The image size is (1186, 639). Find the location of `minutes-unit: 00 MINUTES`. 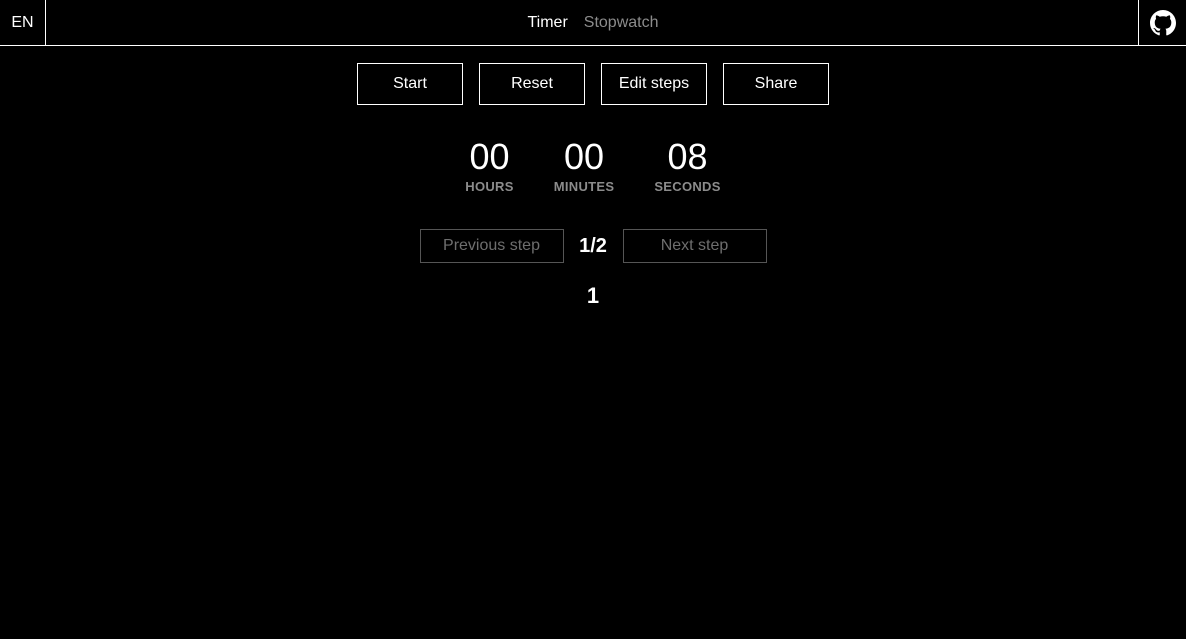

minutes-unit: 00 MINUTES is located at coordinates (584, 165).